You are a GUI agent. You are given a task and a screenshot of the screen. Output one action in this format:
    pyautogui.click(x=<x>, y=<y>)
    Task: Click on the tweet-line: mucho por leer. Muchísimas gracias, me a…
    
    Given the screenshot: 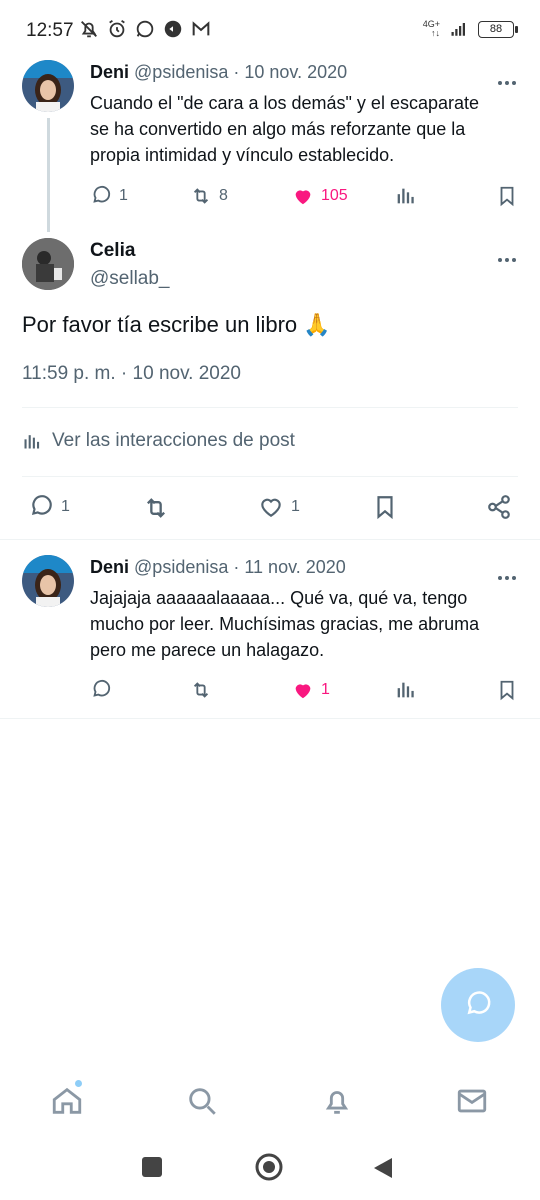 What is the action you would take?
    pyautogui.click(x=285, y=624)
    